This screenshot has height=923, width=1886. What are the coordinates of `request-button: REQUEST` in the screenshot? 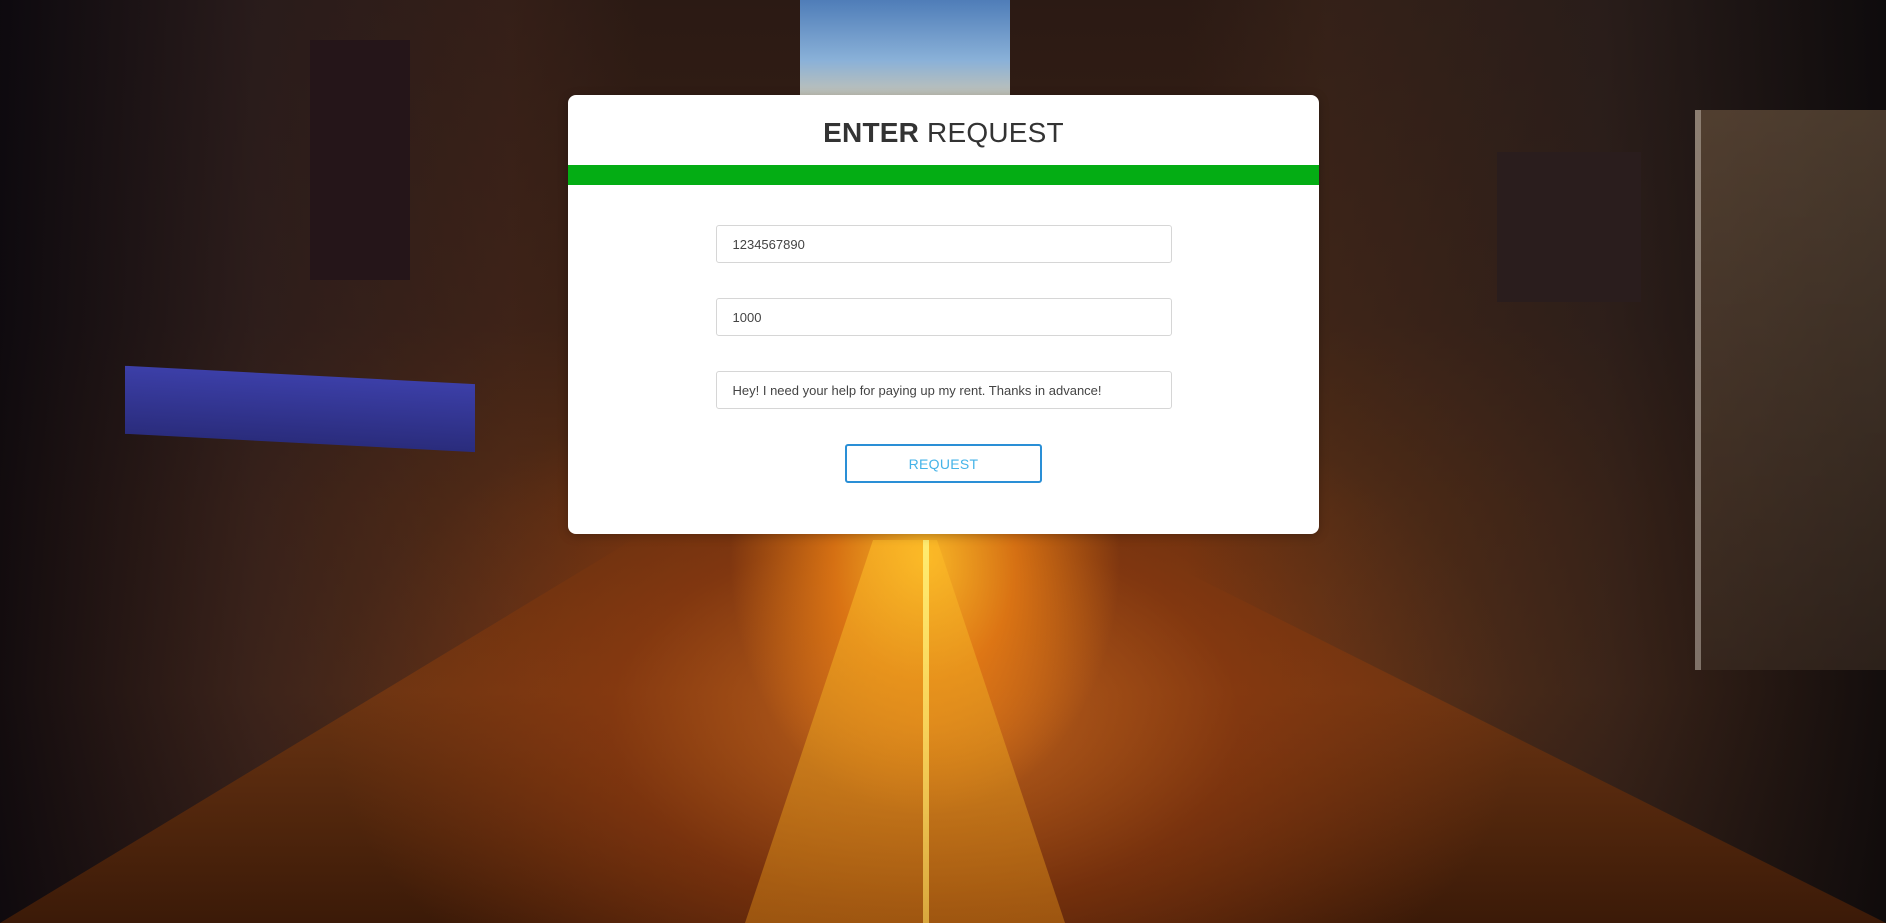 It's located at (943, 463).